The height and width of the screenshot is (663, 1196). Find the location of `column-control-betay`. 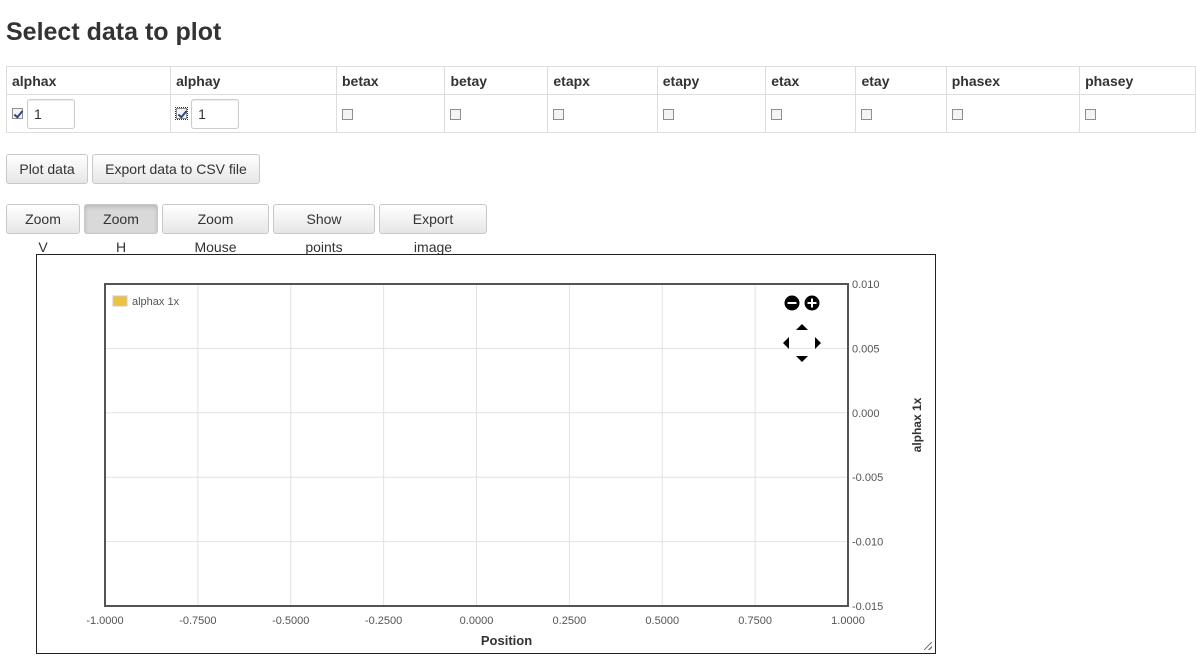

column-control-betay is located at coordinates (496, 113).